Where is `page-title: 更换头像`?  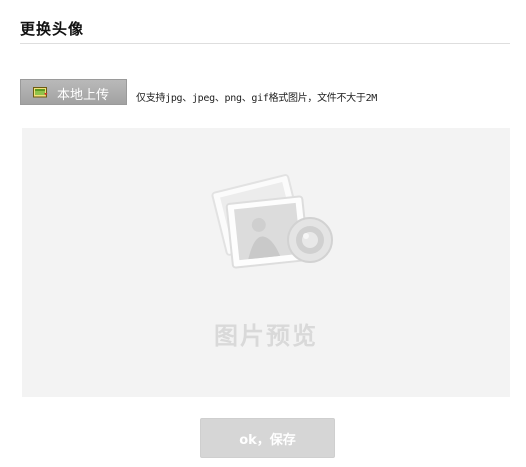 page-title: 更换头像 is located at coordinates (52, 29).